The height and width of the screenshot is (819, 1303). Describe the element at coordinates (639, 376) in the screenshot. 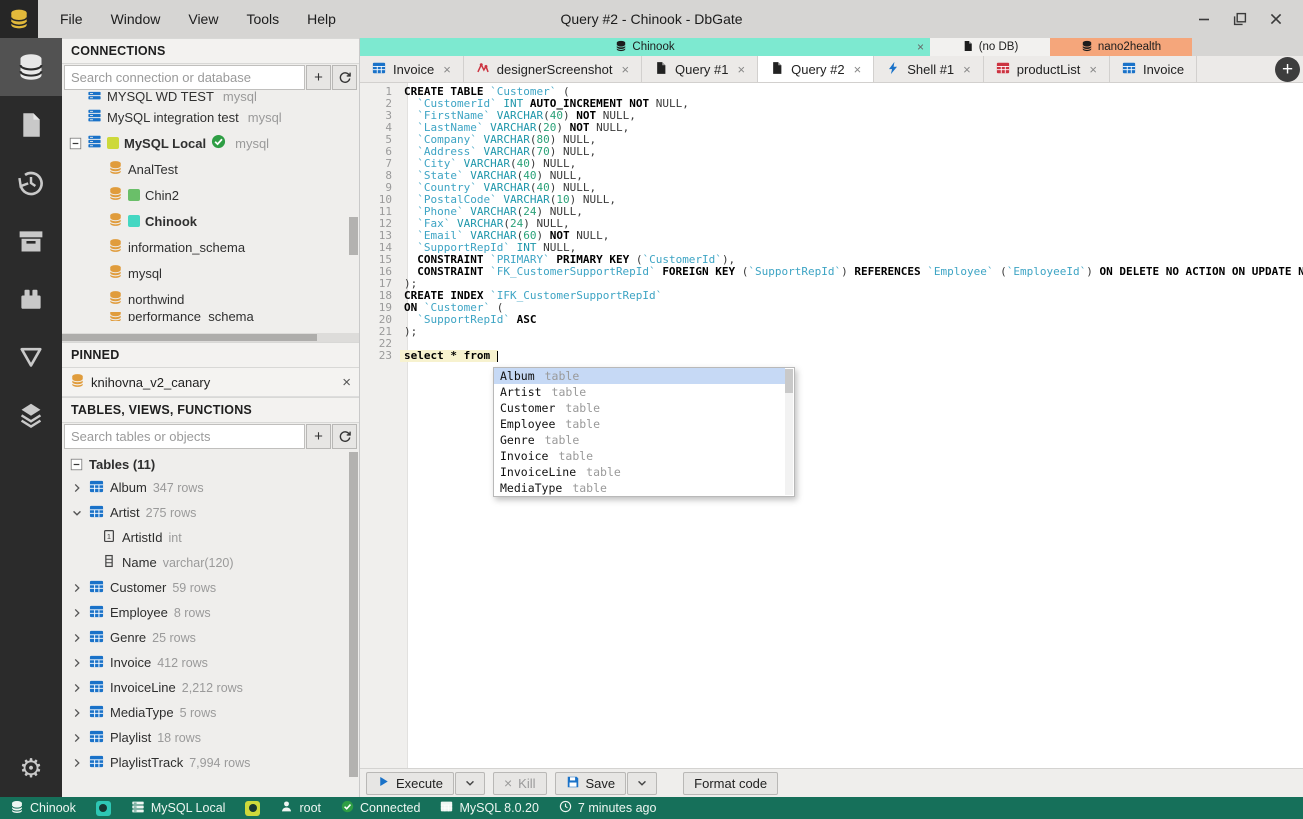

I see `autocomplete-item: Album table` at that location.